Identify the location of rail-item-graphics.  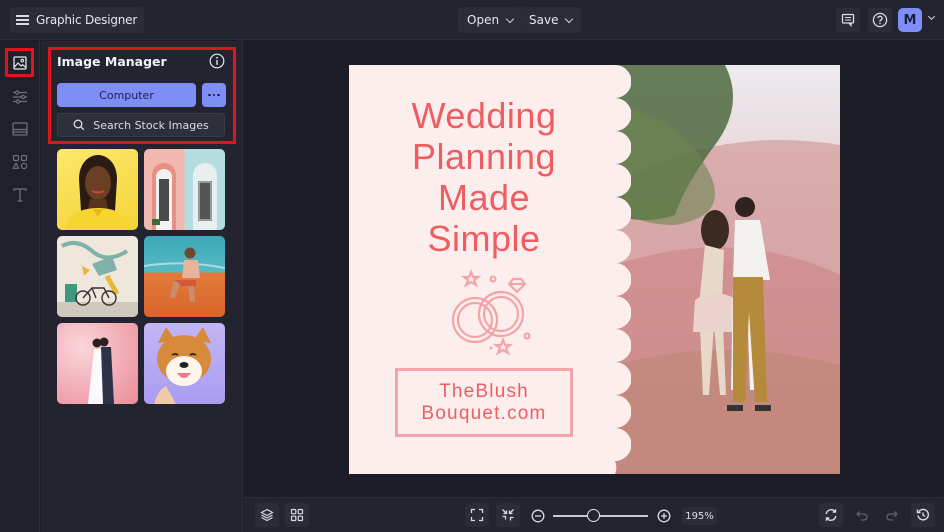
(19, 161).